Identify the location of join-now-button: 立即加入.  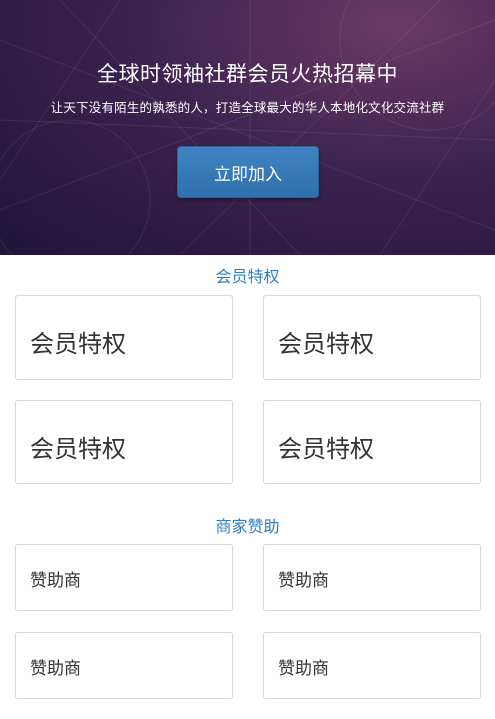
(248, 172).